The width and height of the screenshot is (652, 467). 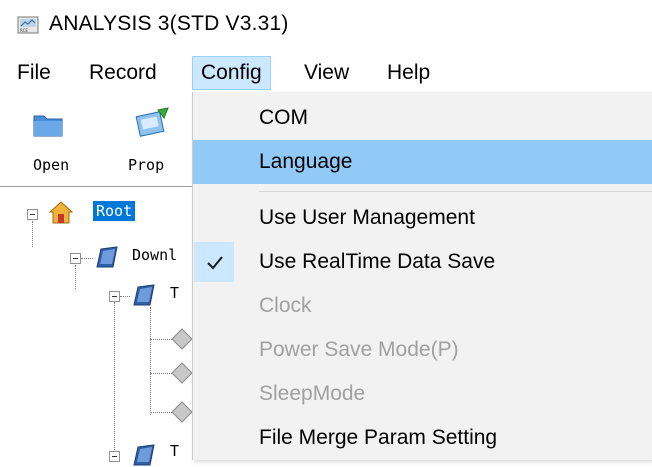 I want to click on download-expander, so click(x=75, y=258).